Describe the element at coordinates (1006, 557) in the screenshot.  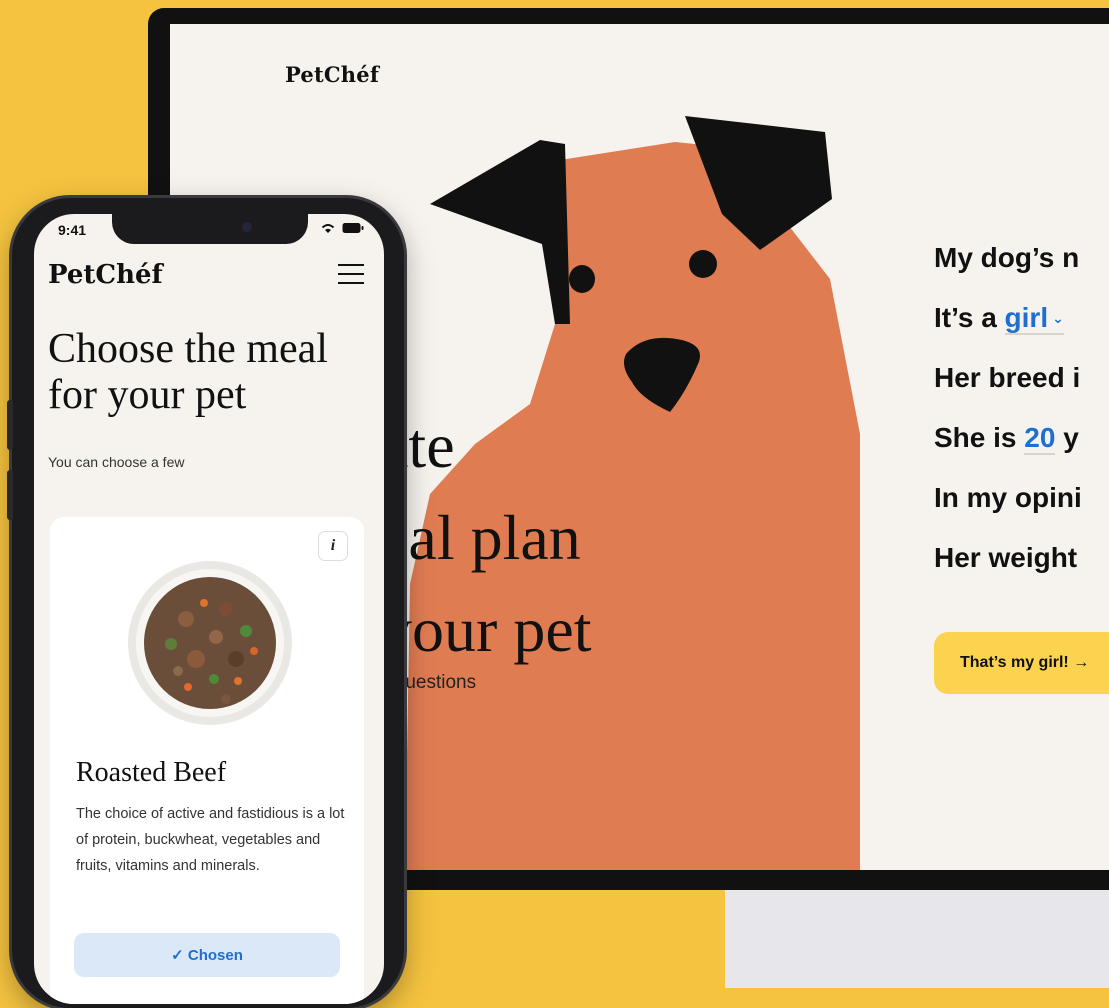
I see `form-weight-line: Her weight` at that location.